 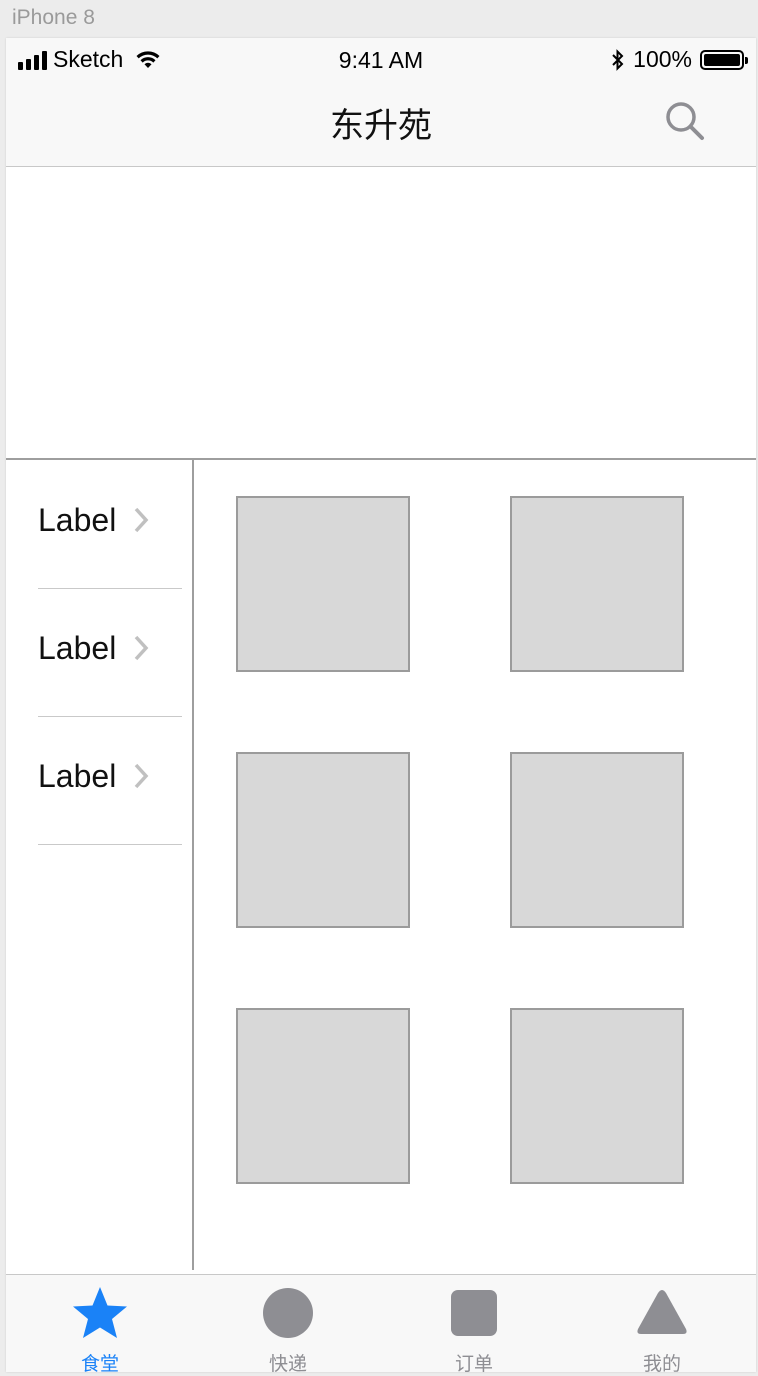 I want to click on category-menu: Label Label Label, so click(x=100, y=865).